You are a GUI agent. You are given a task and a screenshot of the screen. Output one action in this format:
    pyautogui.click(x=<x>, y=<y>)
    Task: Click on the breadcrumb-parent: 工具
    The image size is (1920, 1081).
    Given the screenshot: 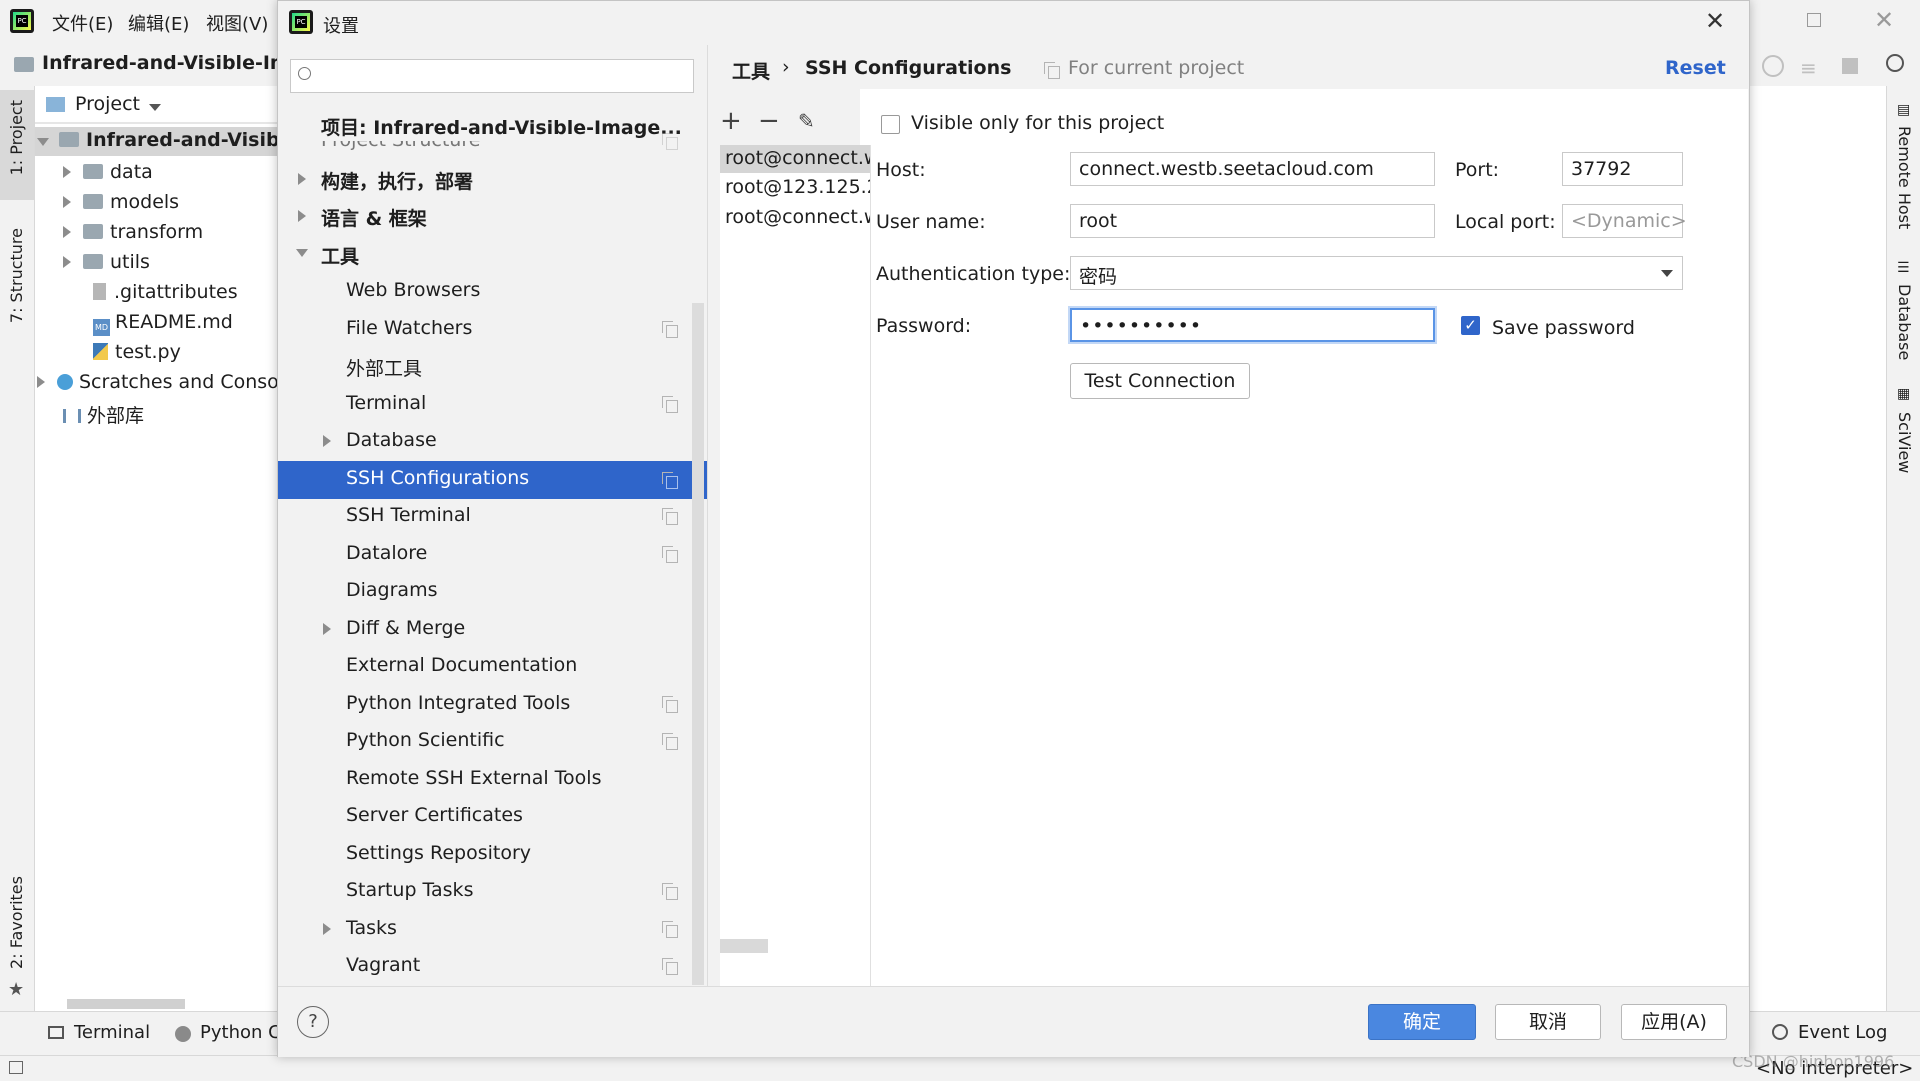 What is the action you would take?
    pyautogui.click(x=751, y=70)
    